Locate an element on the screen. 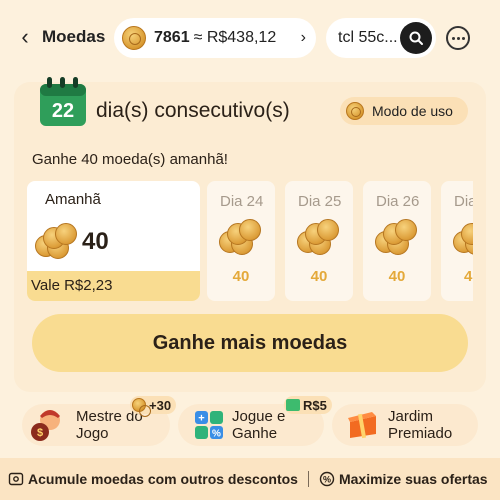 This screenshot has width=500, height=500. task-label: Mestre do Jogo is located at coordinates (109, 425).